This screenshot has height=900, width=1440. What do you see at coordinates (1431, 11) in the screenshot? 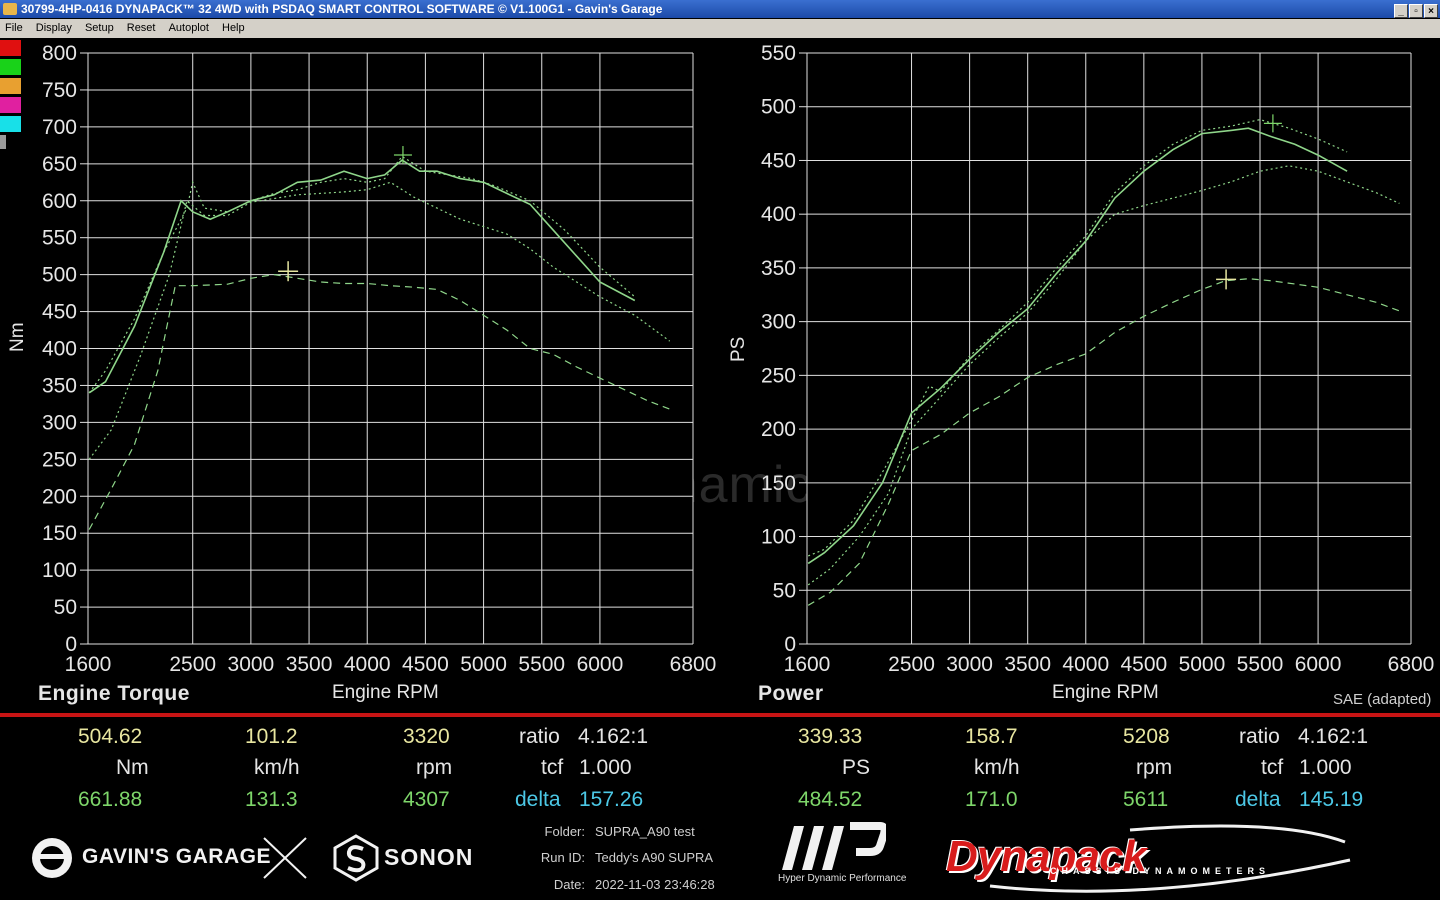
I see `close-button: ×` at bounding box center [1431, 11].